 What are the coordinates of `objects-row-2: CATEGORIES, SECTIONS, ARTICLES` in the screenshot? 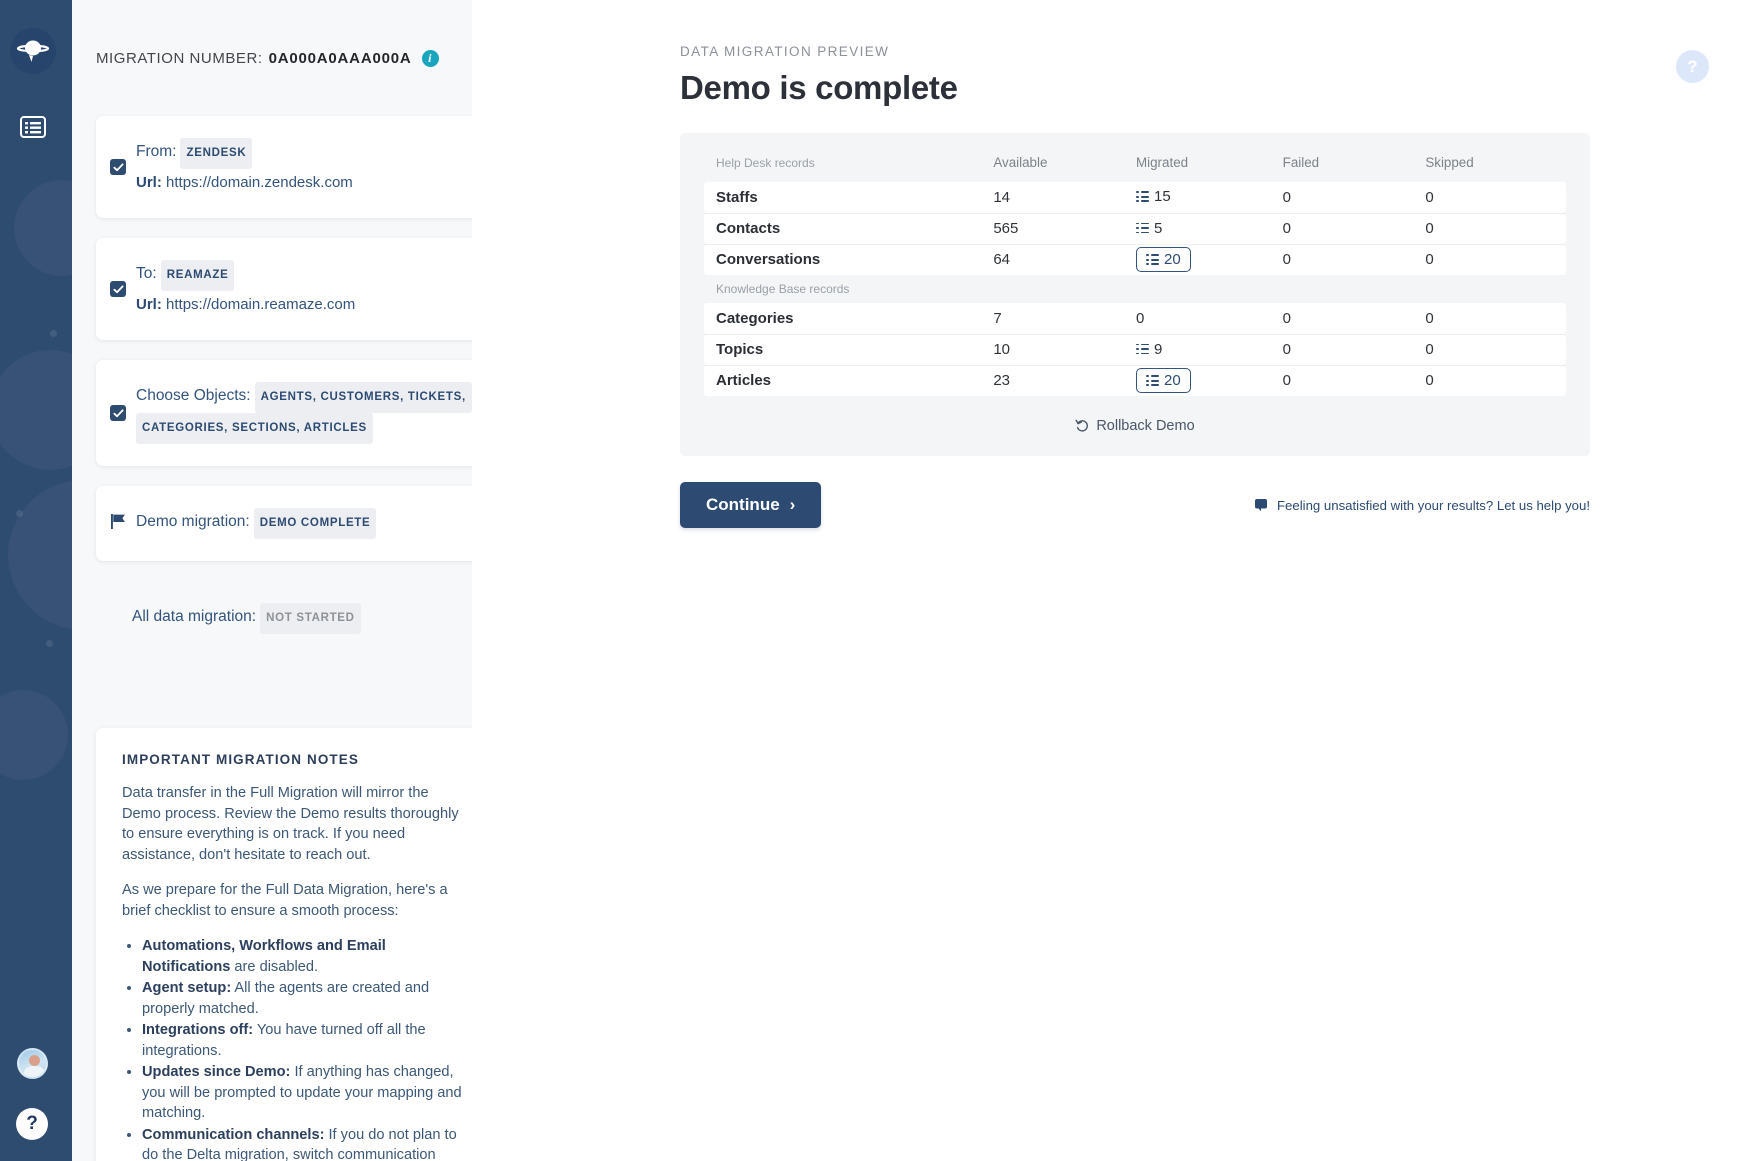 It's located at (304, 428).